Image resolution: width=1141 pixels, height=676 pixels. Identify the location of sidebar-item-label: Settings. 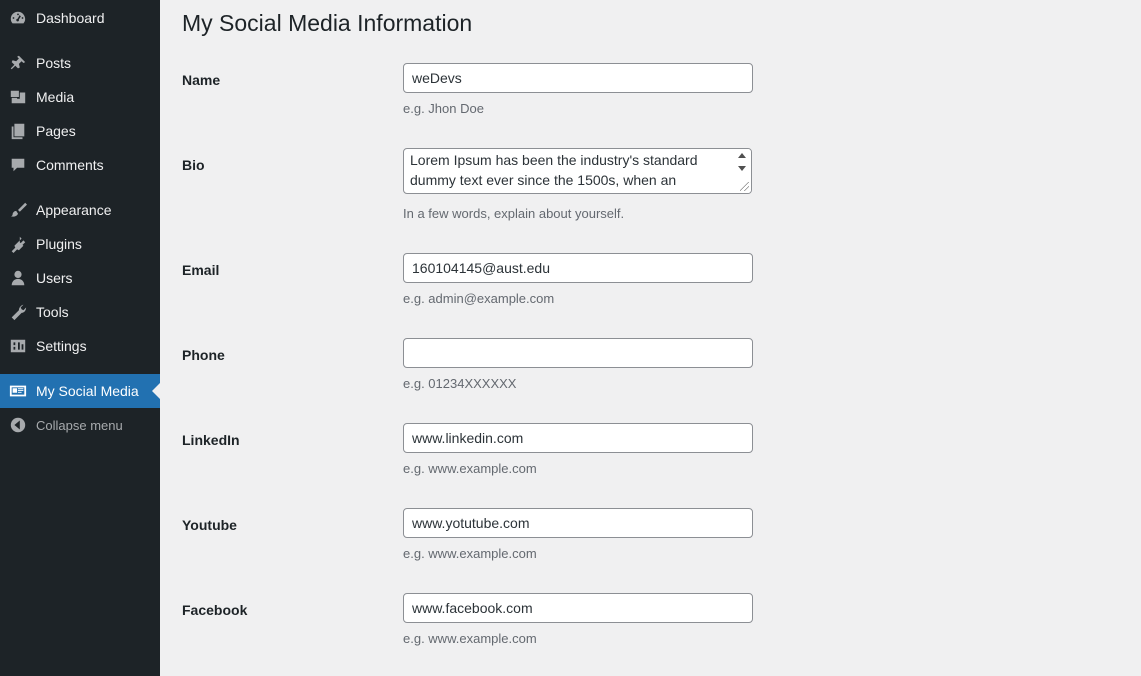
(61, 346).